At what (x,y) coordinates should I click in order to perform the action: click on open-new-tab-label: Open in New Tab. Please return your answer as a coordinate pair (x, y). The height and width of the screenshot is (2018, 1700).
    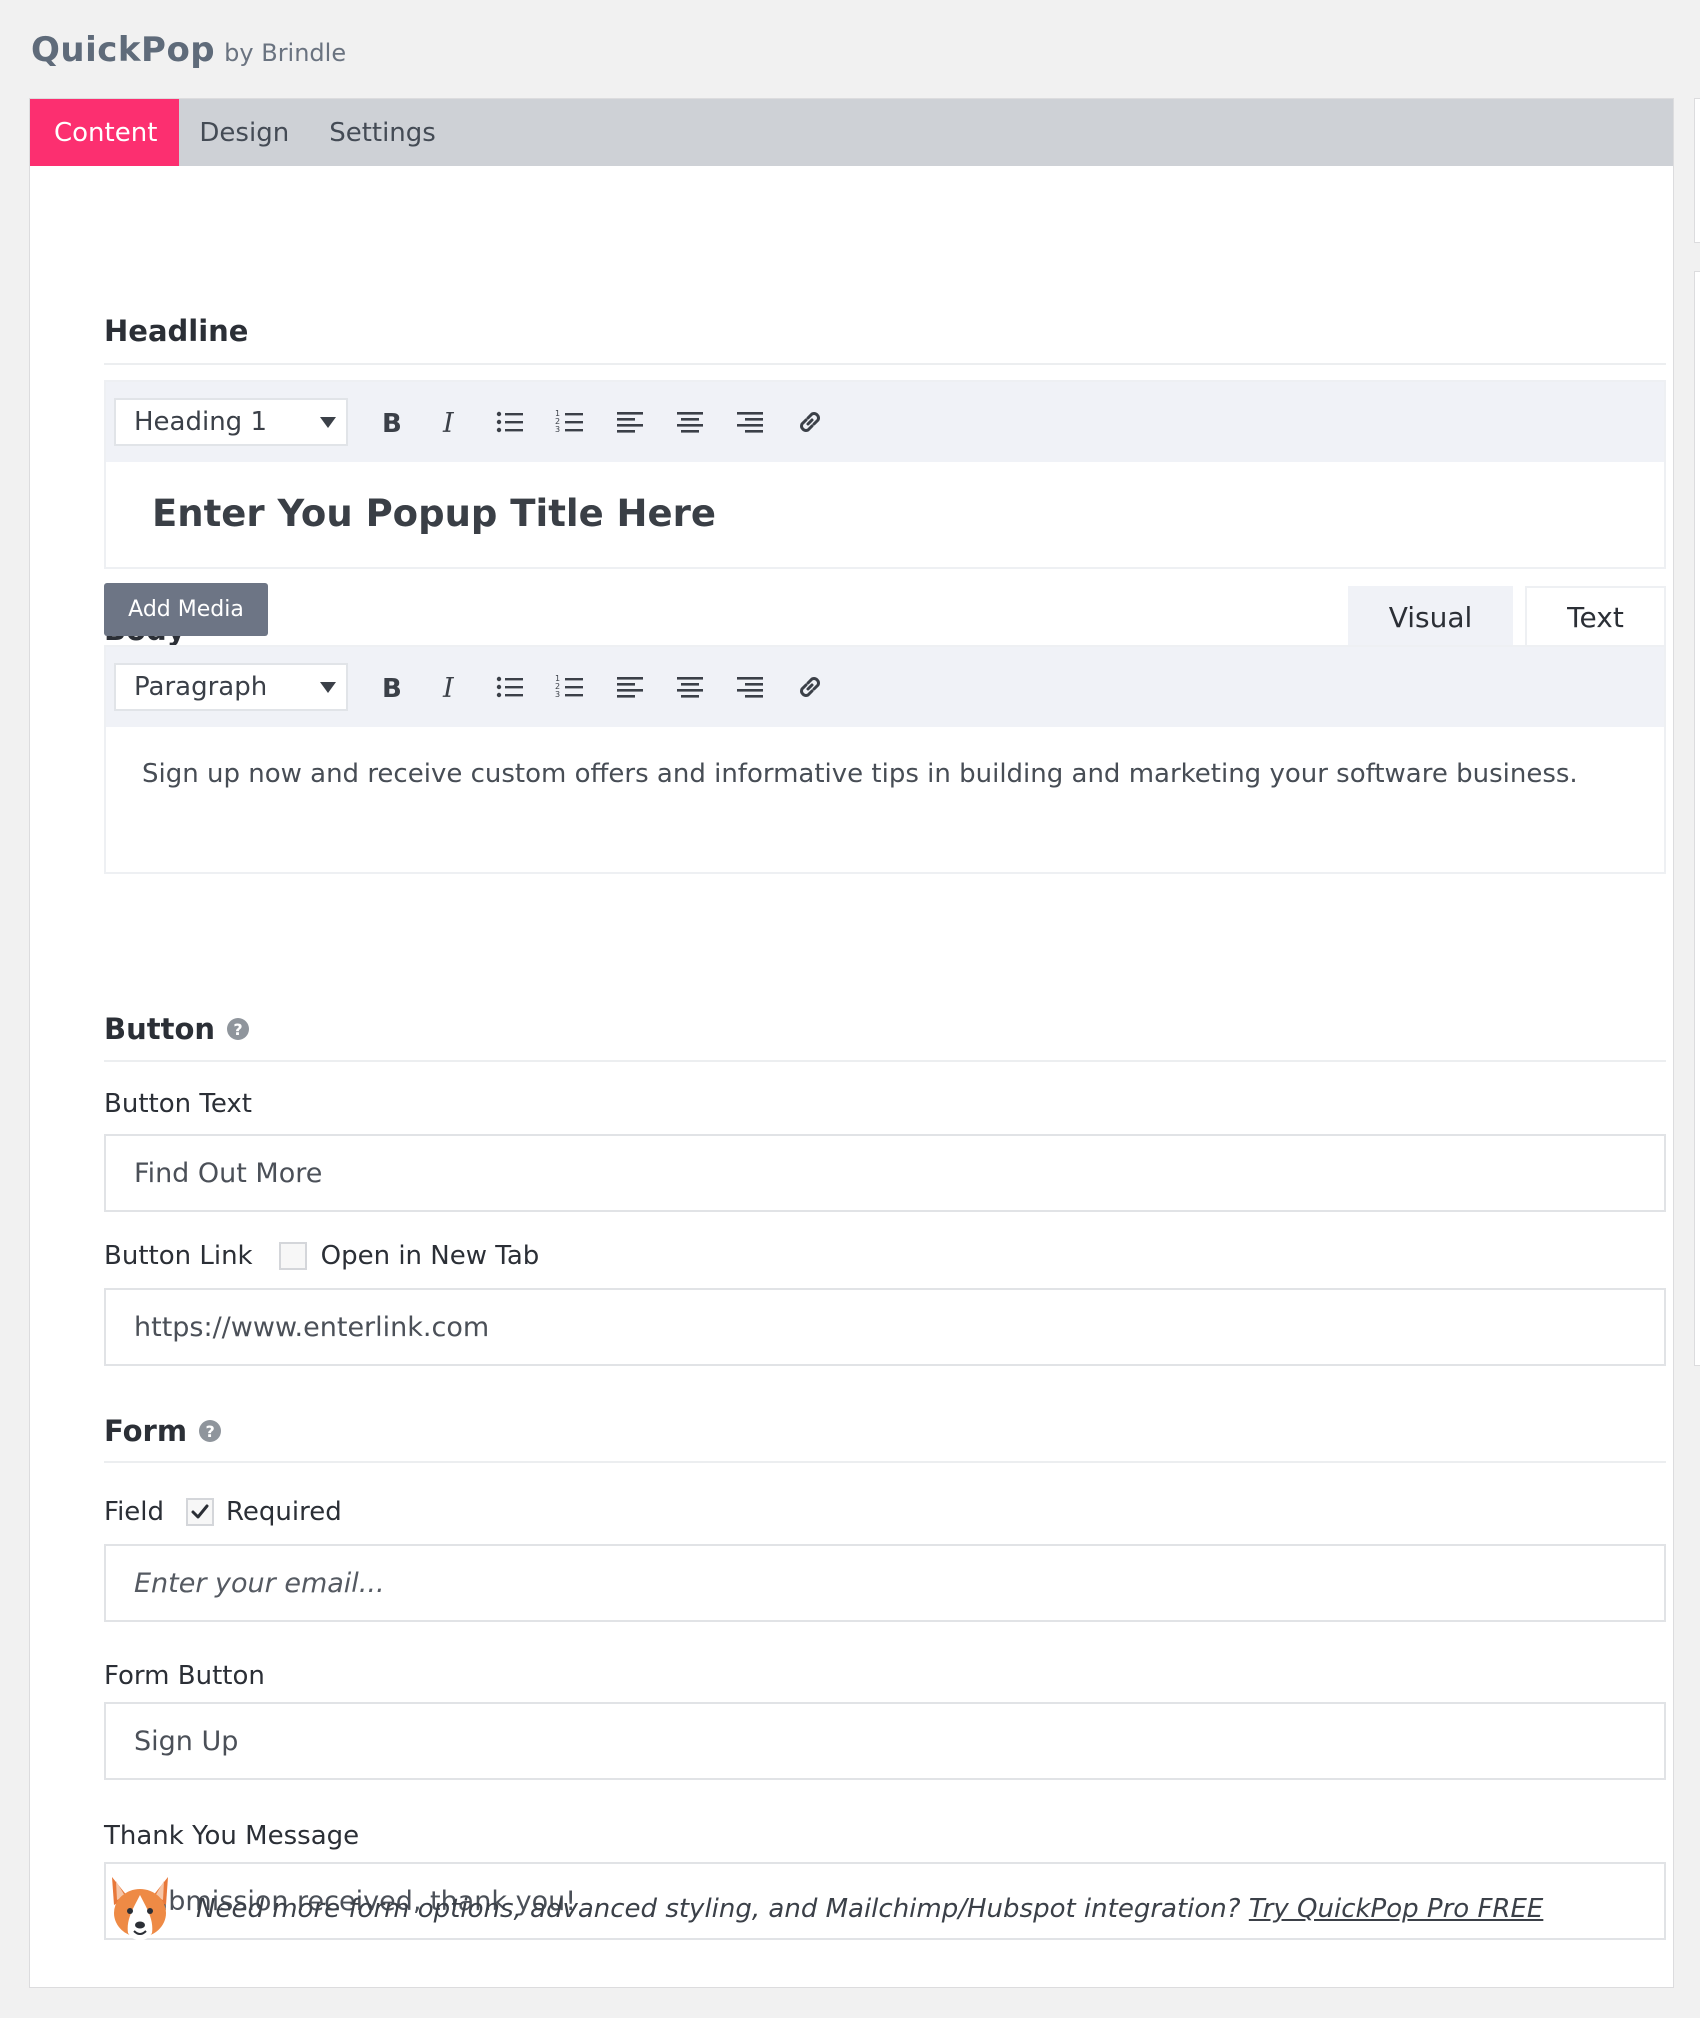
    Looking at the image, I should click on (430, 1256).